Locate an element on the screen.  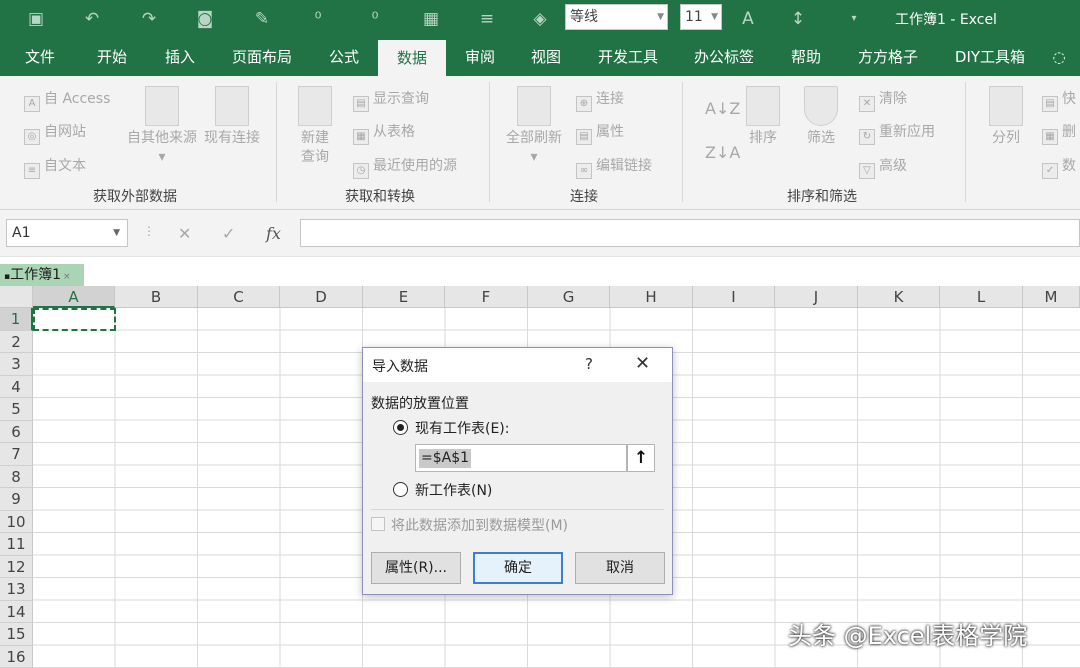
row-header-12: 12 is located at coordinates (16, 567).